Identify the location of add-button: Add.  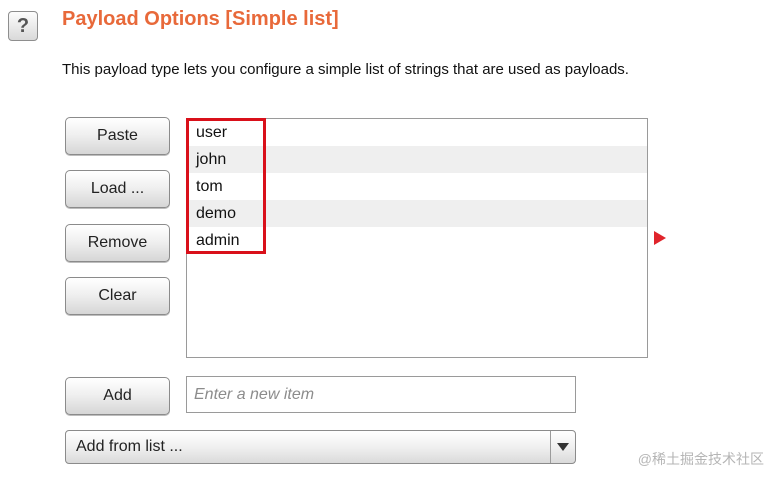
(117, 396).